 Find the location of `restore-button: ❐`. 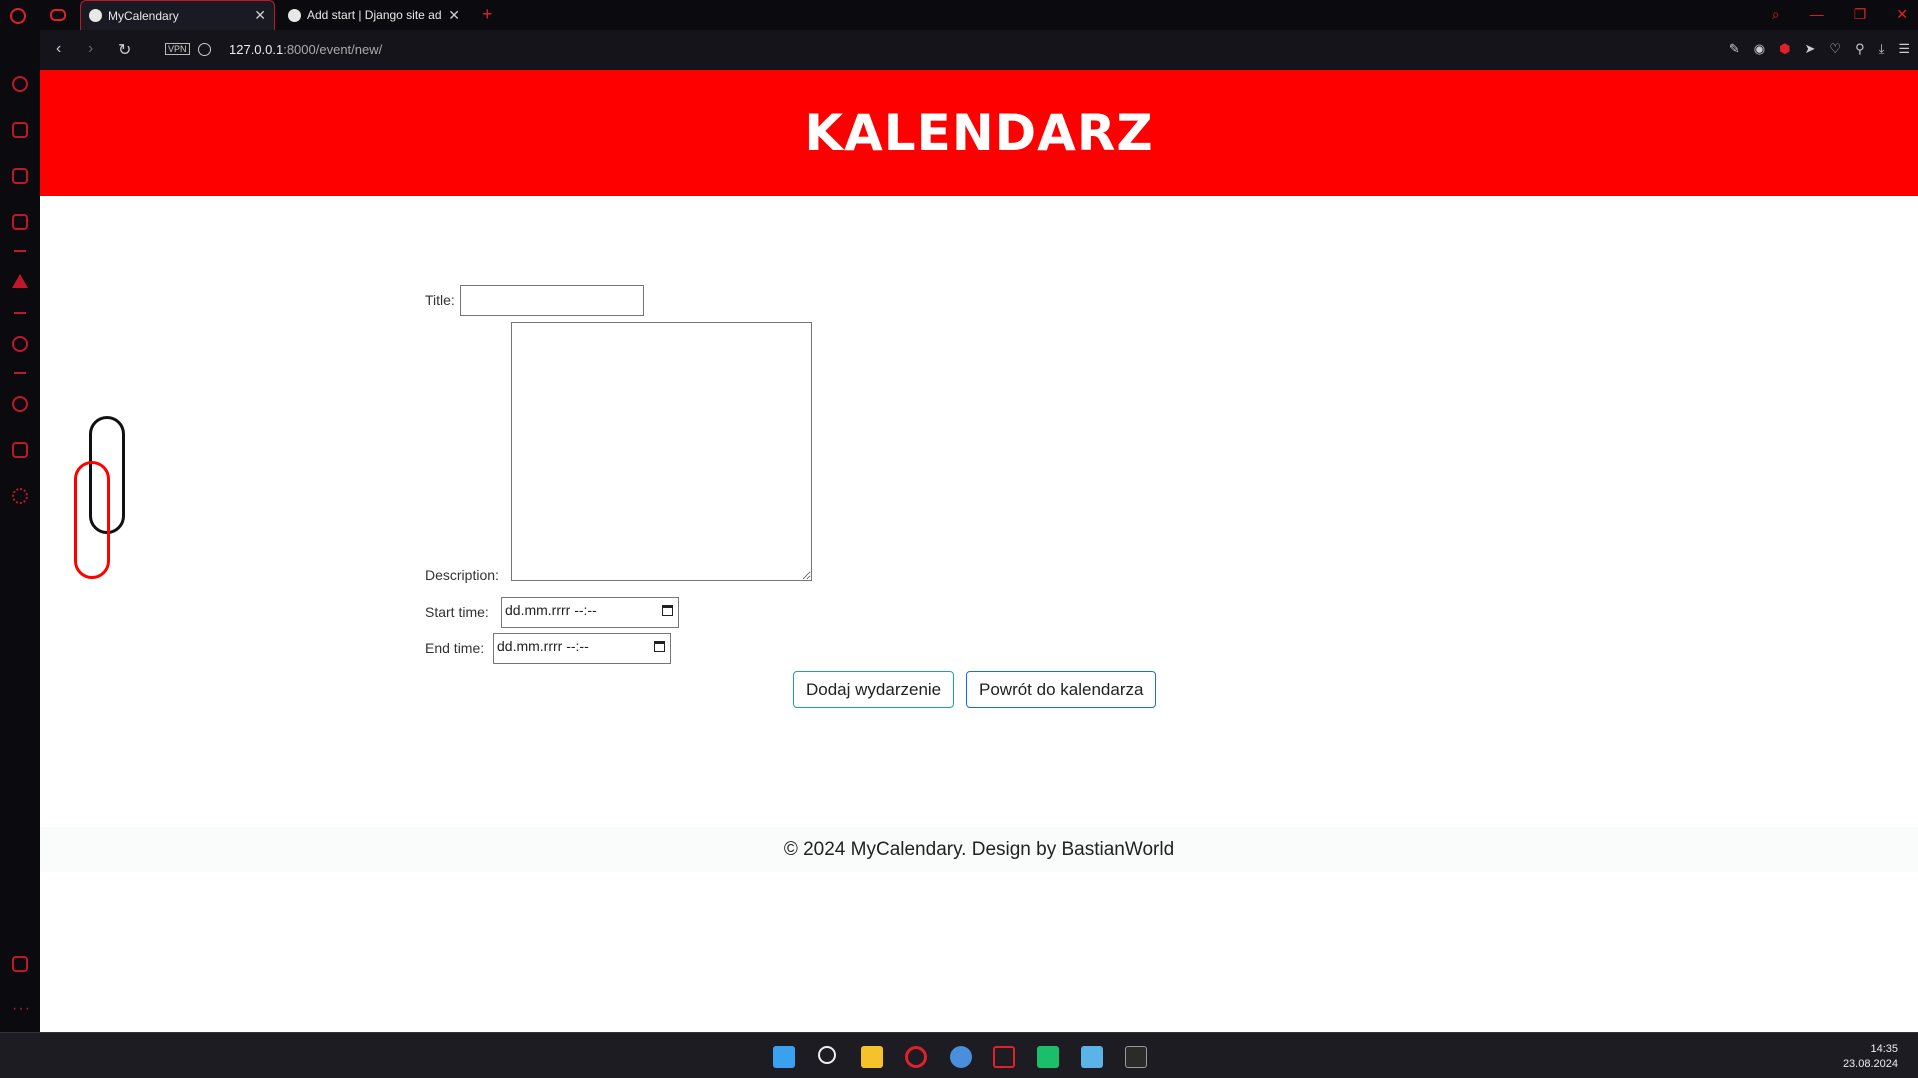

restore-button: ❐ is located at coordinates (1860, 14).